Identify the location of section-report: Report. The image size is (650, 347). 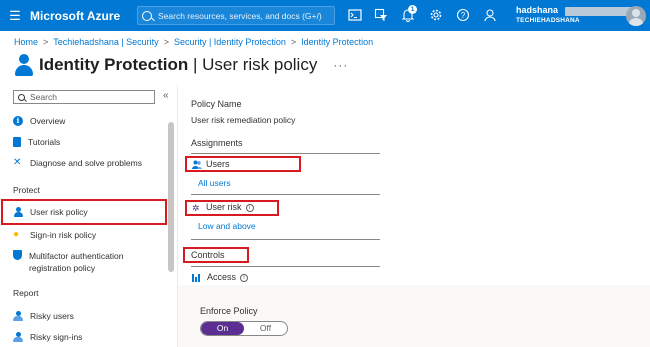
(26, 293).